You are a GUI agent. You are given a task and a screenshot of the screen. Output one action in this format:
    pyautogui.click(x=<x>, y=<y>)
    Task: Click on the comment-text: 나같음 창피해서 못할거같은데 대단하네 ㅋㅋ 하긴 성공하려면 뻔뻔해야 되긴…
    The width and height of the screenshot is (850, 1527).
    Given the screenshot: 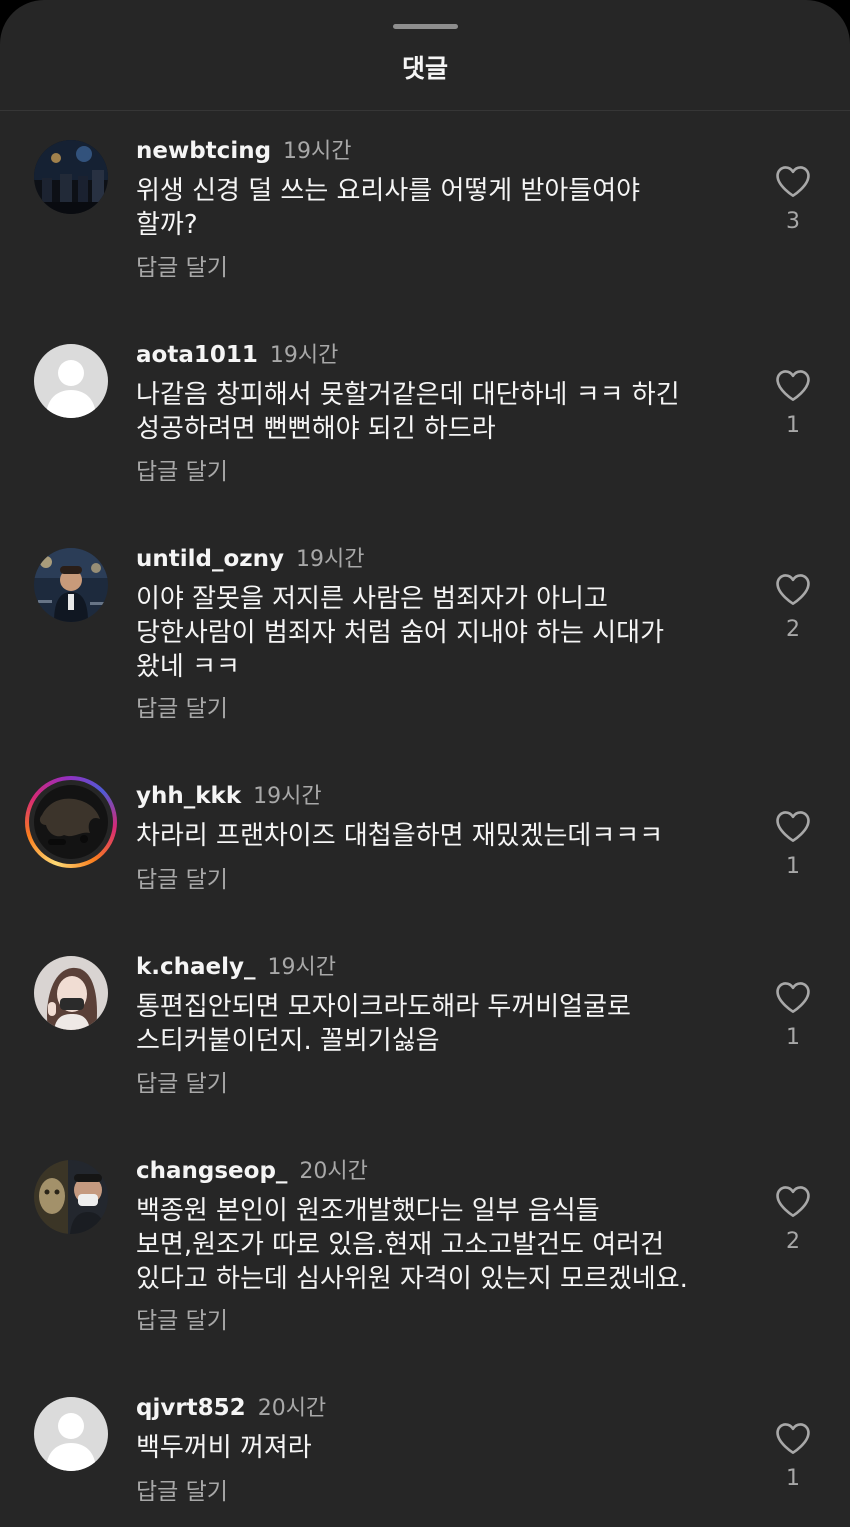 What is the action you would take?
    pyautogui.click(x=408, y=412)
    